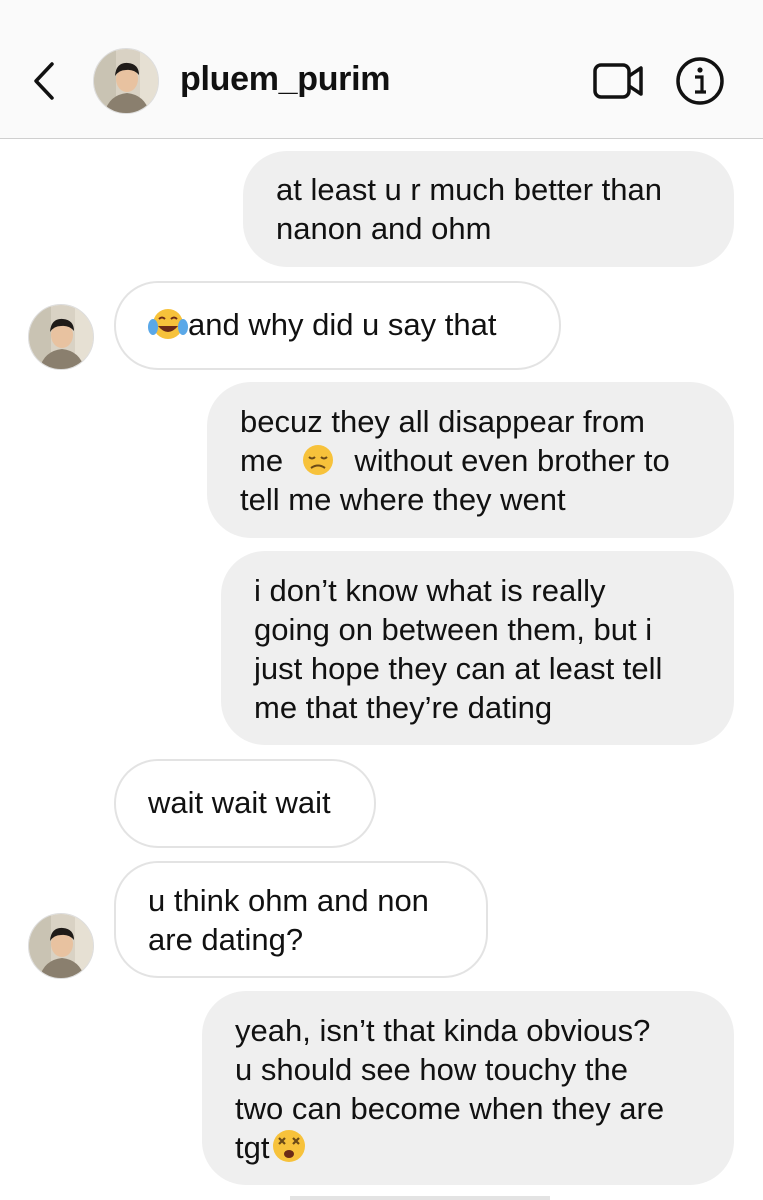 The image size is (763, 1200). Describe the element at coordinates (443, 1030) in the screenshot. I see `message-text: yeah, isn’t that kinda obvious?` at that location.